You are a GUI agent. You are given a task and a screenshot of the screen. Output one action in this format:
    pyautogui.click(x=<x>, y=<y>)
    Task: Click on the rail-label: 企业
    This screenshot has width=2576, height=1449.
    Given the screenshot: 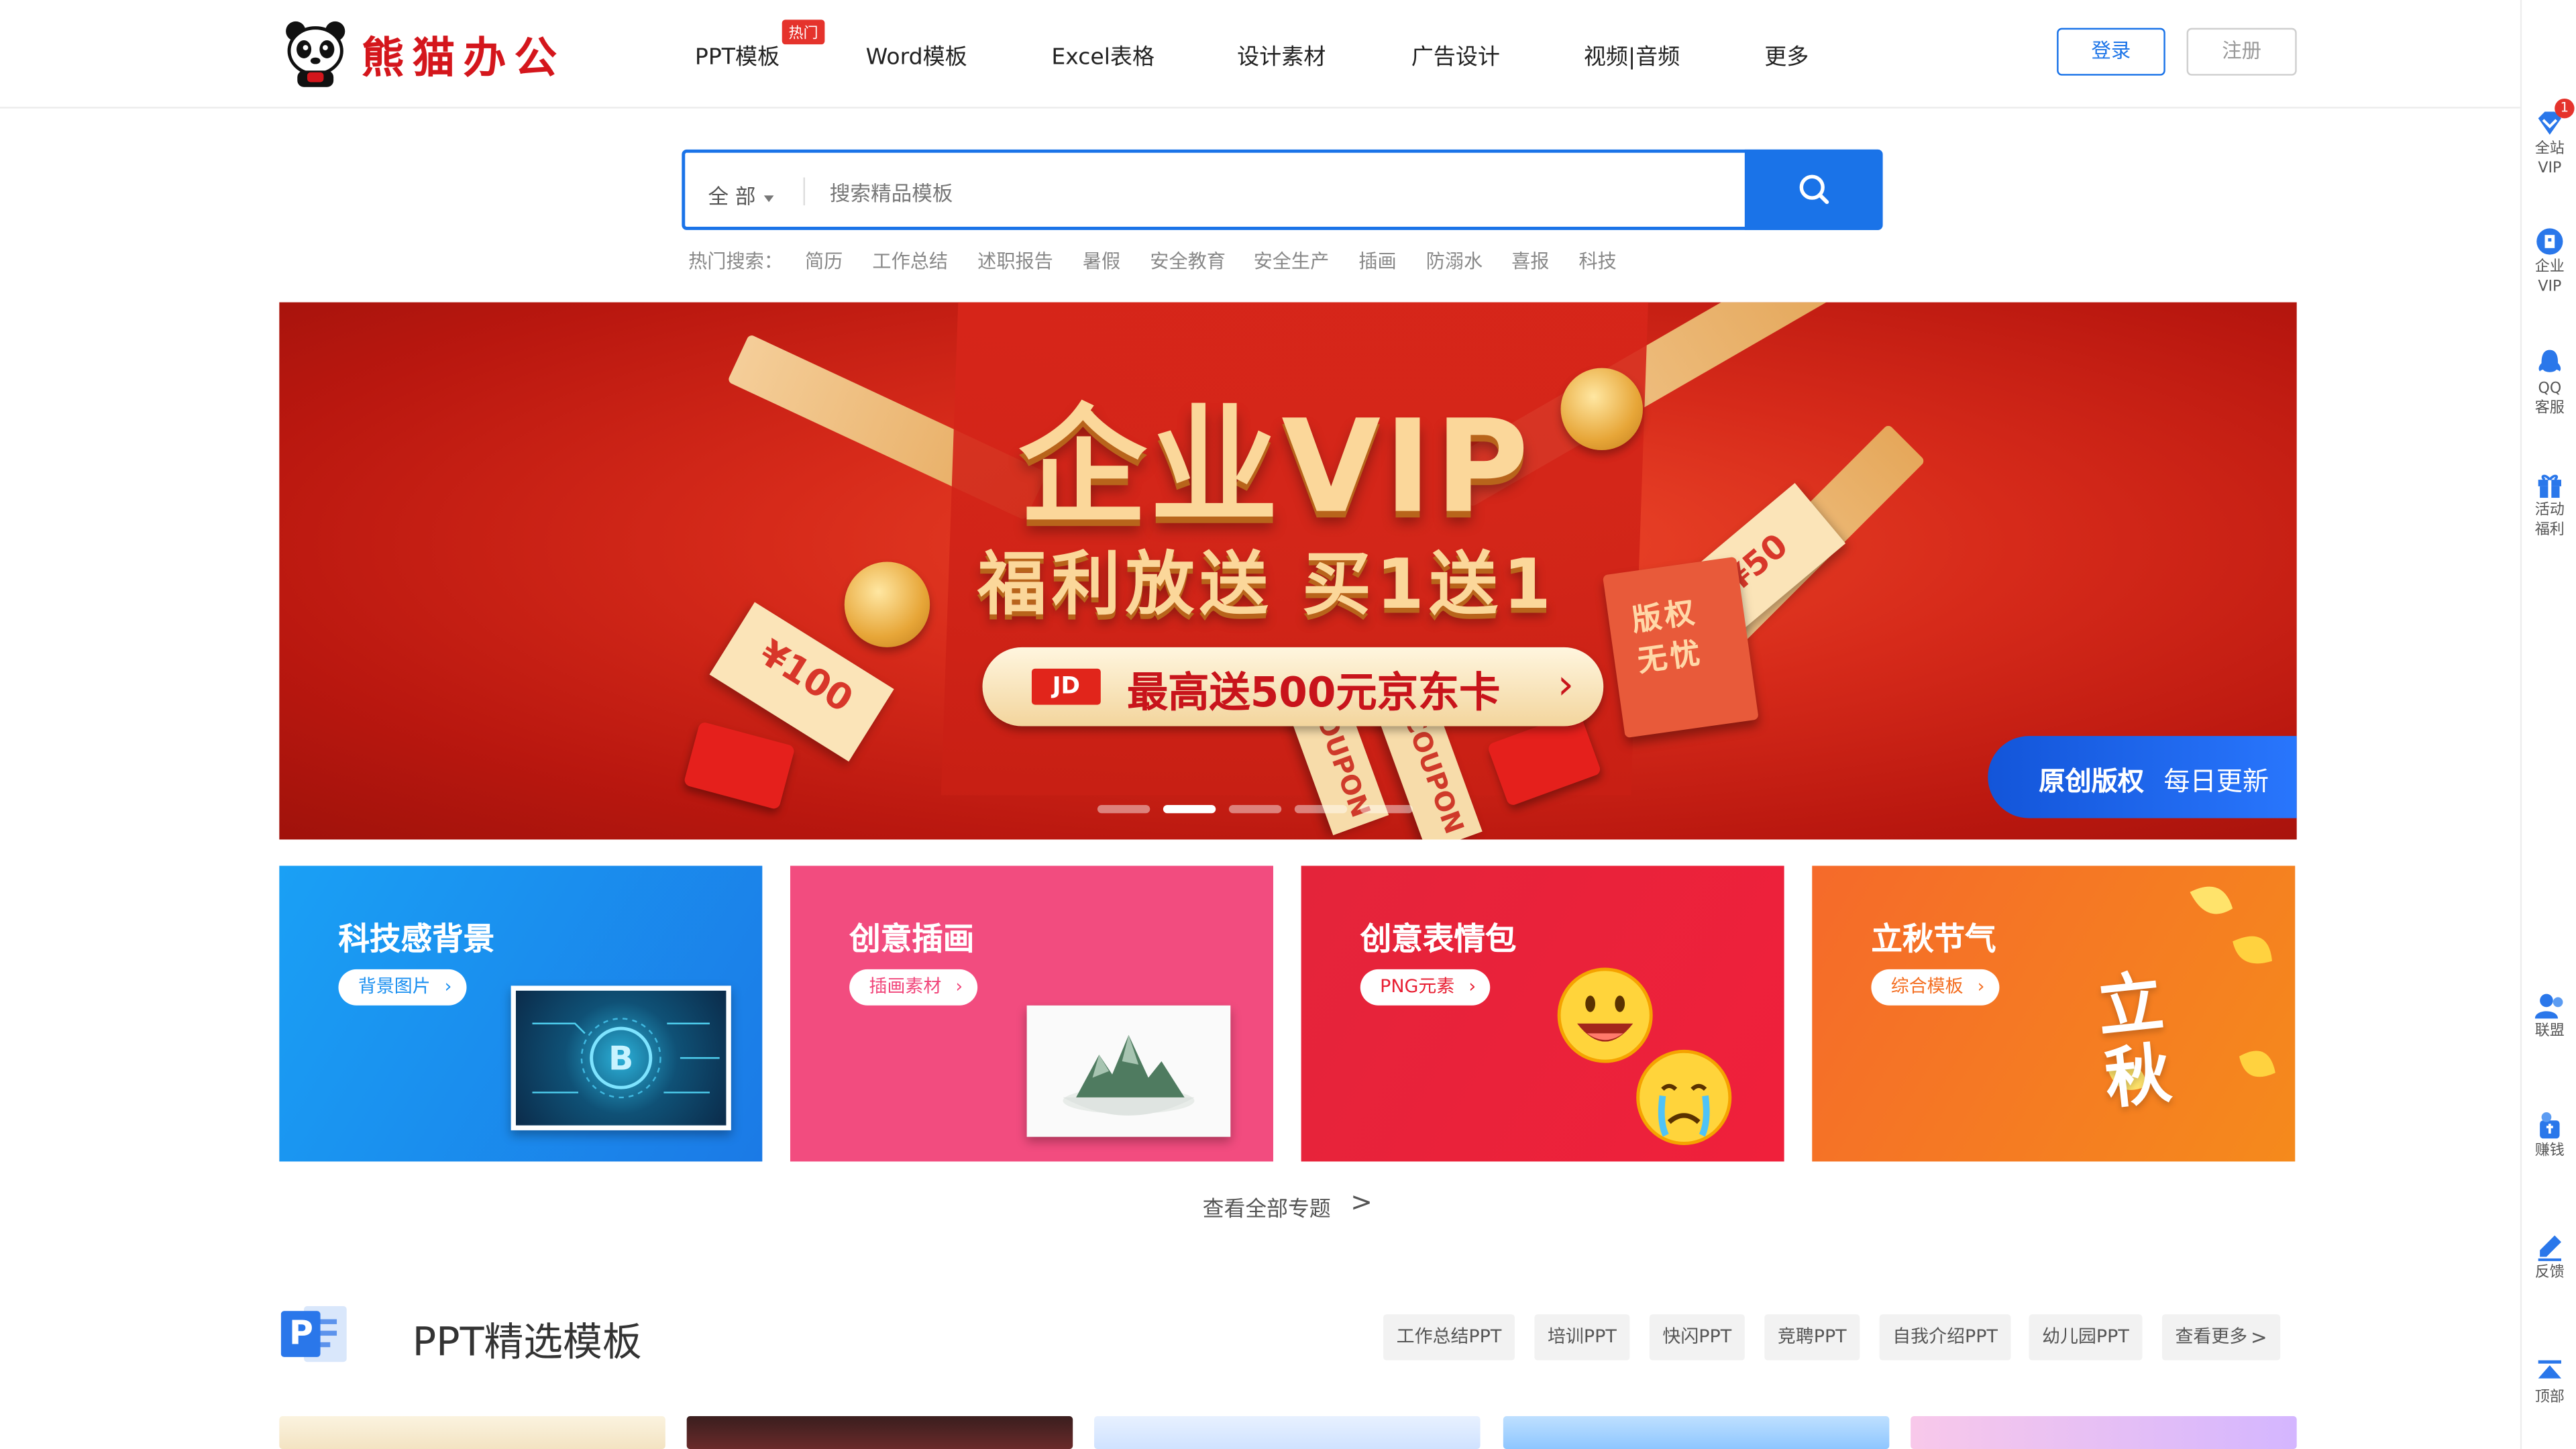 What is the action you would take?
    pyautogui.click(x=2549, y=267)
    